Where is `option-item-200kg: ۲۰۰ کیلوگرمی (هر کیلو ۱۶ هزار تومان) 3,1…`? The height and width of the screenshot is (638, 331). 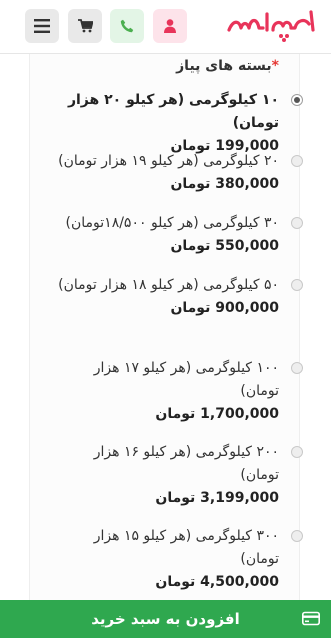 option-item-200kg: ۲۰۰ کیلوگرمی (هر کیلو ۱۶ هزار تومان) 3,1… is located at coordinates (178, 475).